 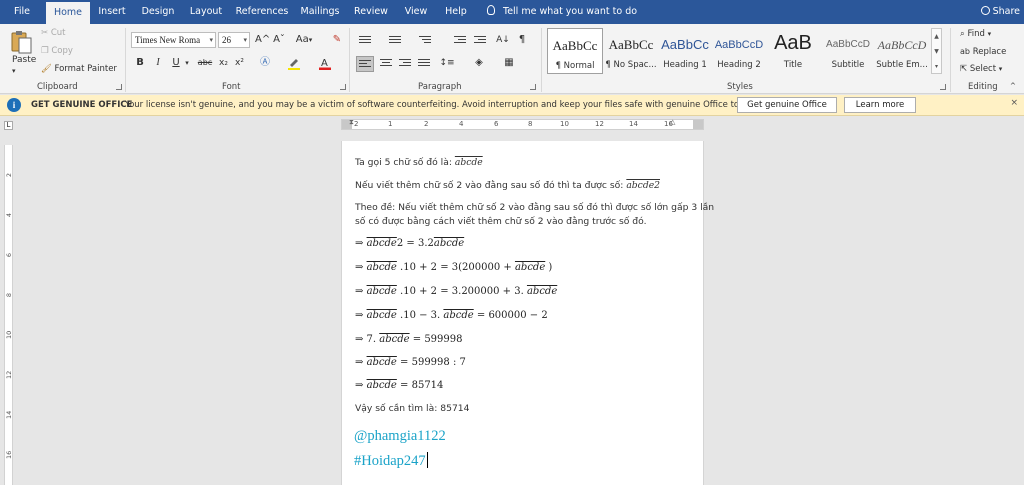 I want to click on highlight-color-button, so click(x=294, y=63).